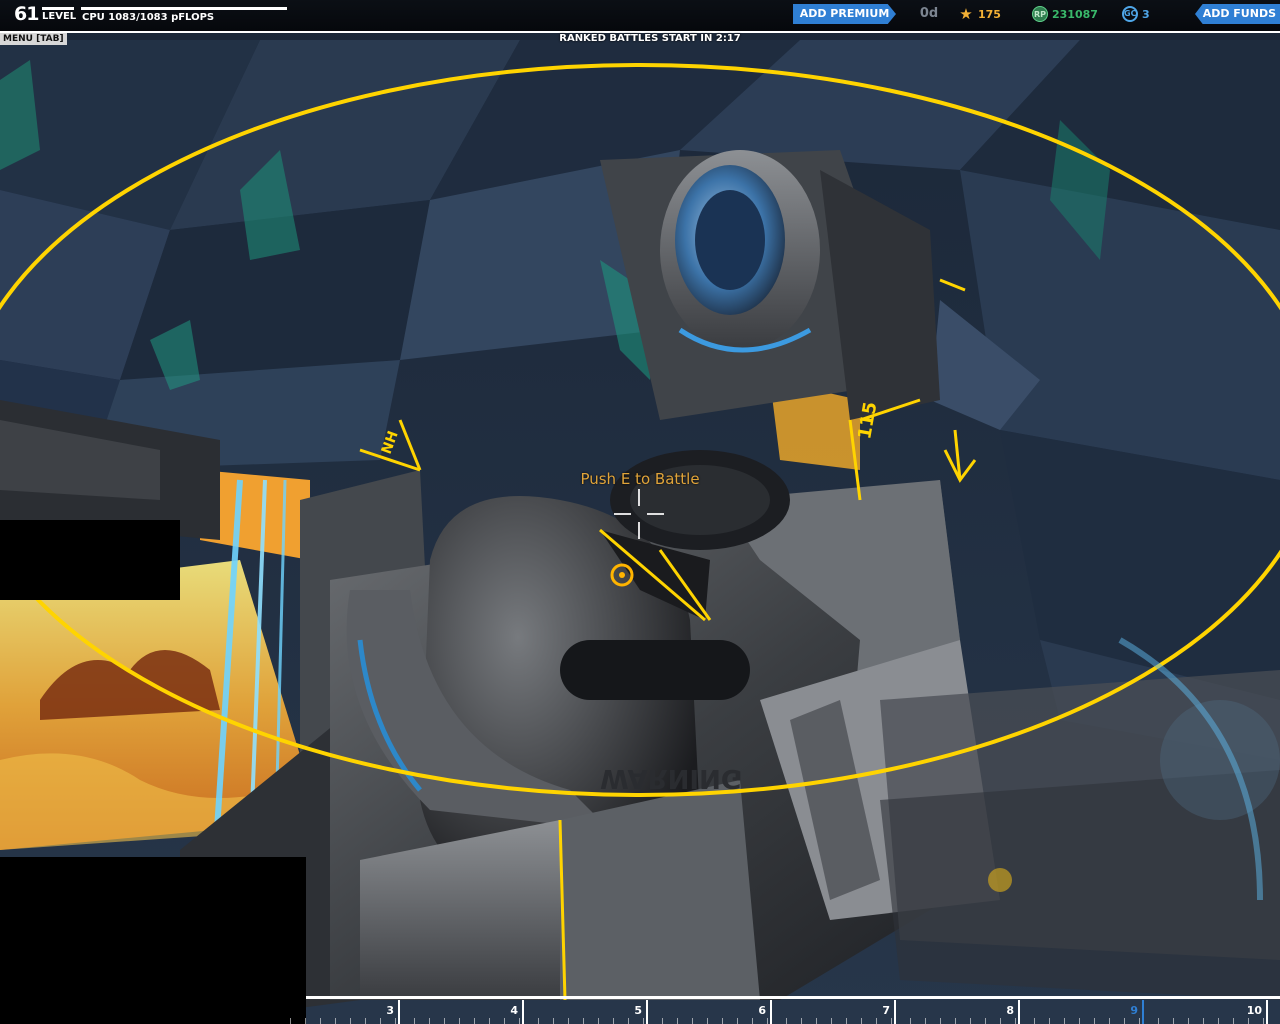  I want to click on galaxy-credits-icon: GC, so click(1130, 14).